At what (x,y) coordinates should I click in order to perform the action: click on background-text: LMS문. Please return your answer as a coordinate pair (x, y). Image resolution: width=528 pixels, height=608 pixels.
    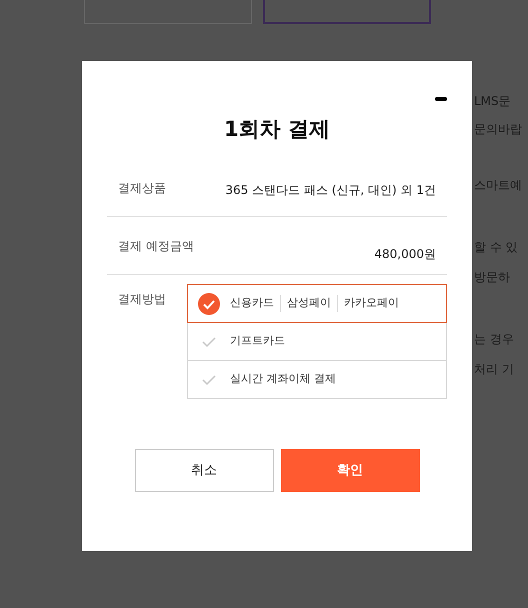
    Looking at the image, I should click on (493, 101).